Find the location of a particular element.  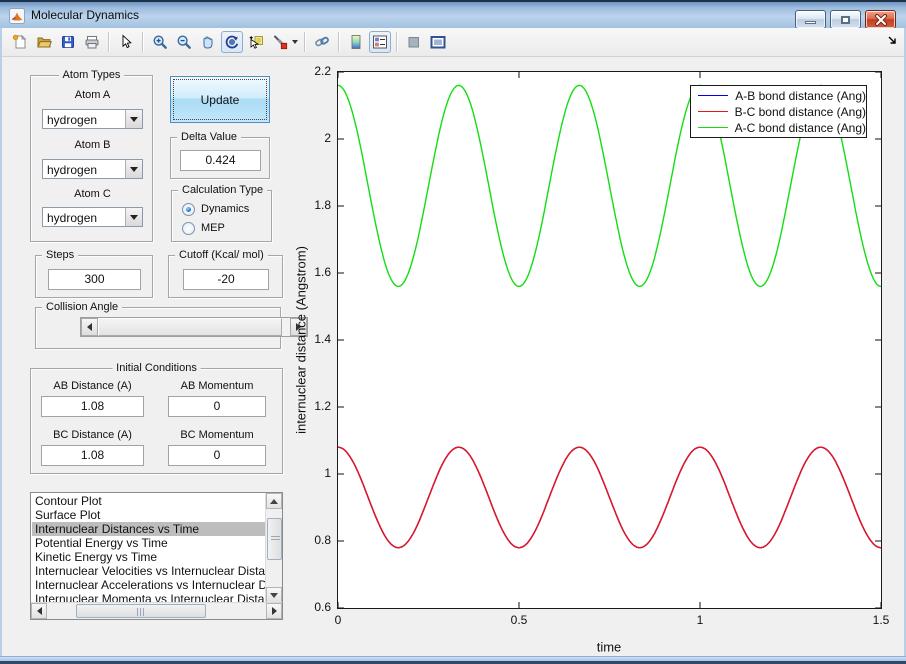

brush-icon is located at coordinates (281, 42).